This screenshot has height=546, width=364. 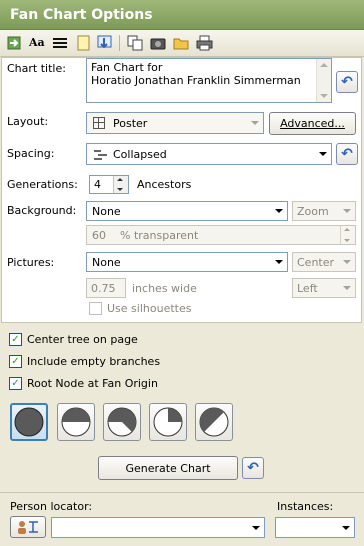 I want to click on generate-chart-label: Generate Chart, so click(x=168, y=468).